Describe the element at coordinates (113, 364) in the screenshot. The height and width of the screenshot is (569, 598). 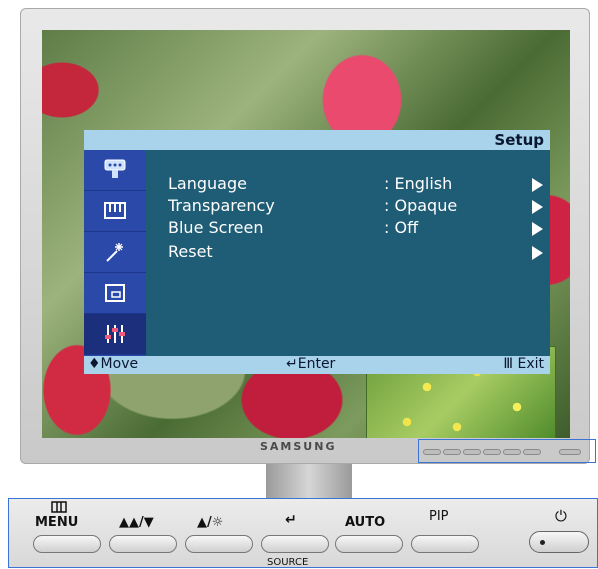
I see `move-hint: ♦Move` at that location.